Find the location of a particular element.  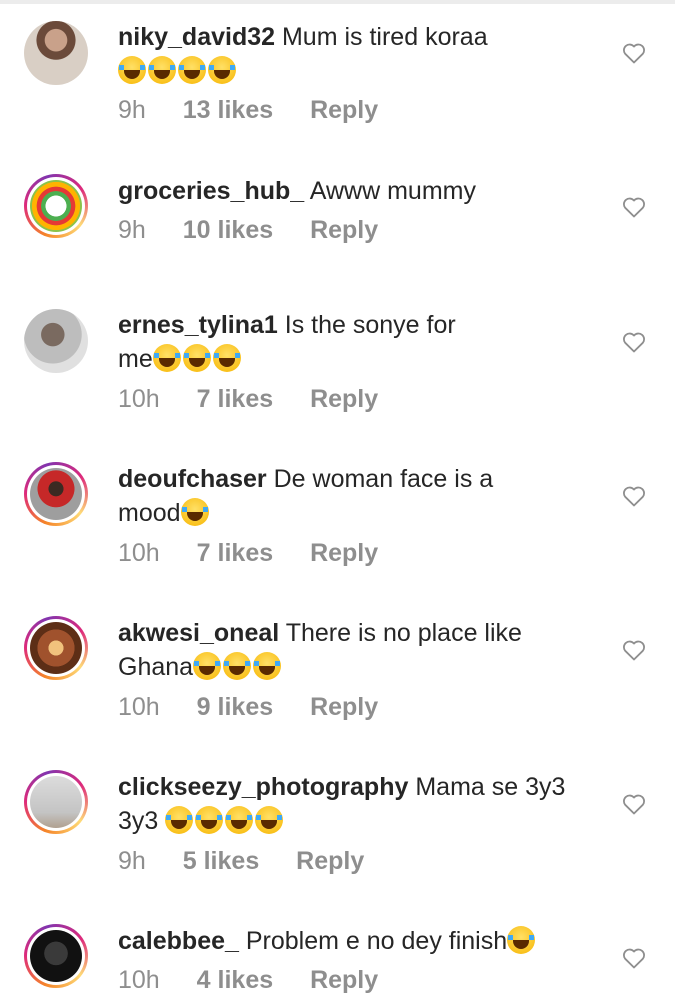

comment-username: ernes_tylina1 is located at coordinates (198, 325).